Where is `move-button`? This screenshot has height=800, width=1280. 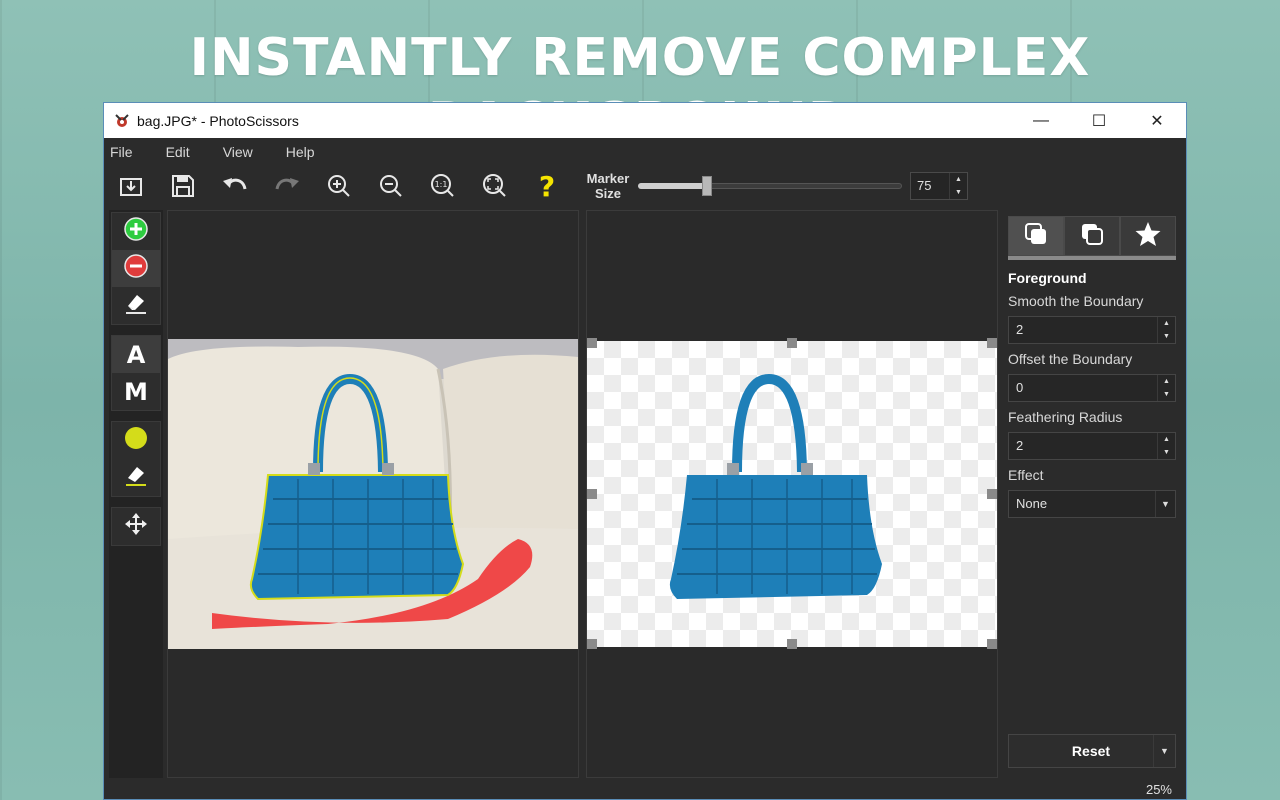 move-button is located at coordinates (136, 526).